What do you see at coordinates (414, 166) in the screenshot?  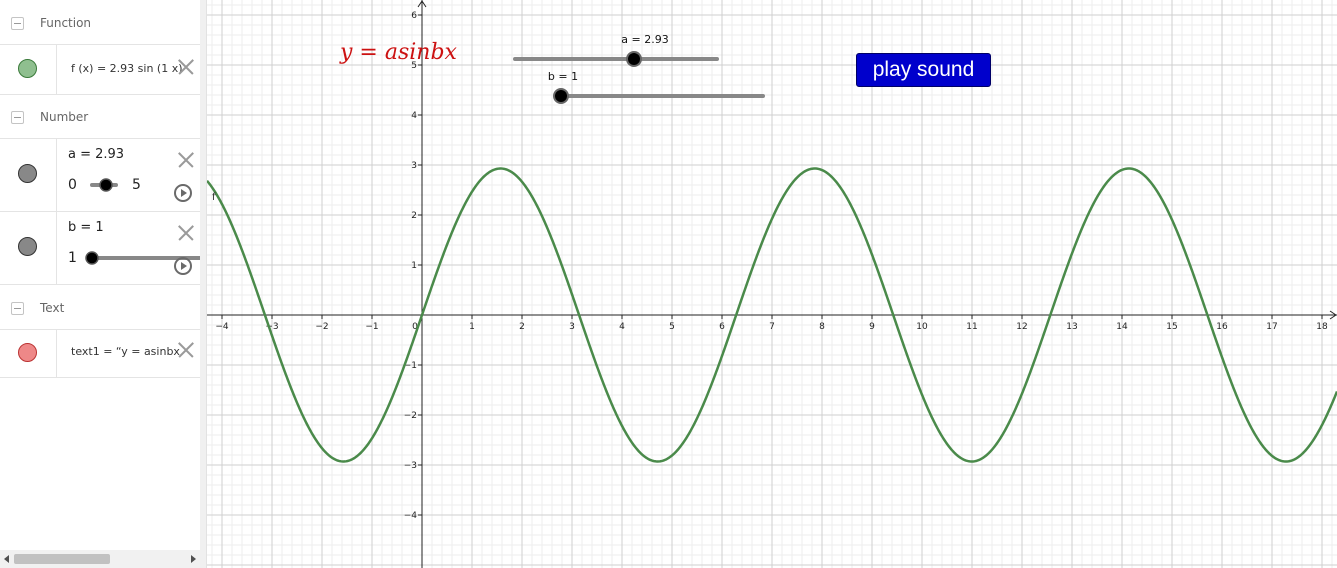 I see `y-tick-label: 3` at bounding box center [414, 166].